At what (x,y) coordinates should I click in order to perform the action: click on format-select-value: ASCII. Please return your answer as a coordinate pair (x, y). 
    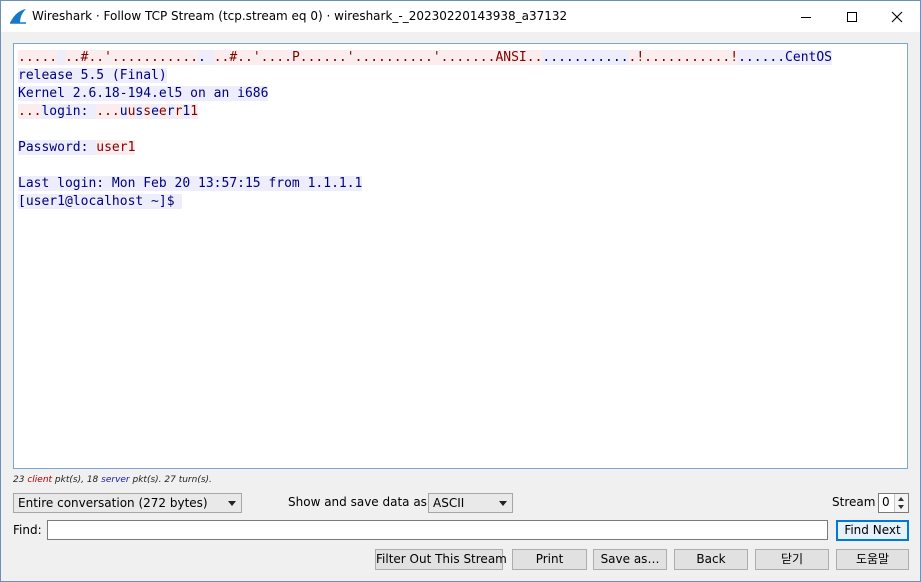
    Looking at the image, I should click on (449, 503).